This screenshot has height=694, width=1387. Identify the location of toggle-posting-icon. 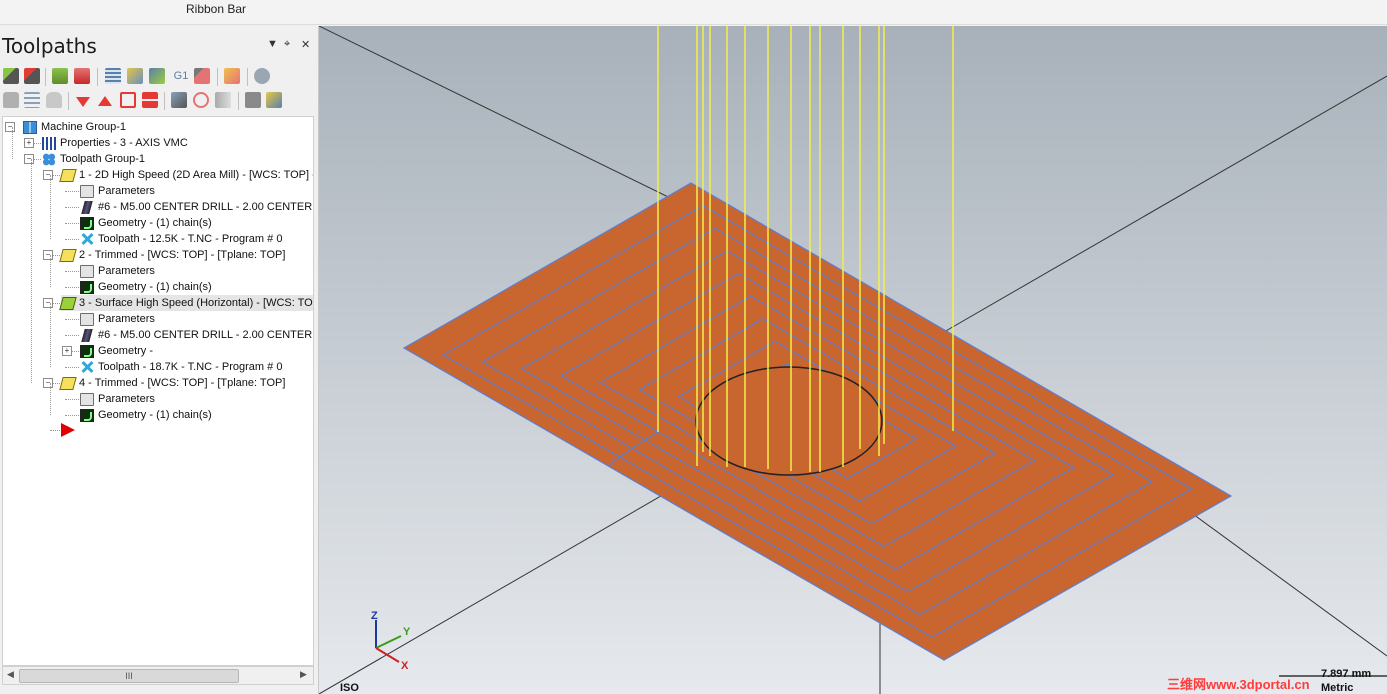
(54, 100).